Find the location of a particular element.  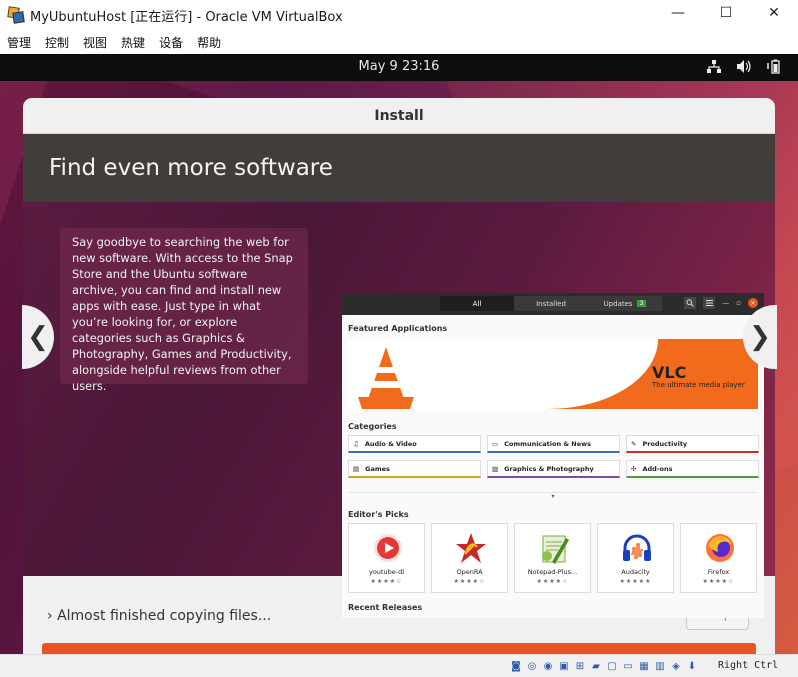

pick-rating: ★★★★★ is located at coordinates (635, 581).